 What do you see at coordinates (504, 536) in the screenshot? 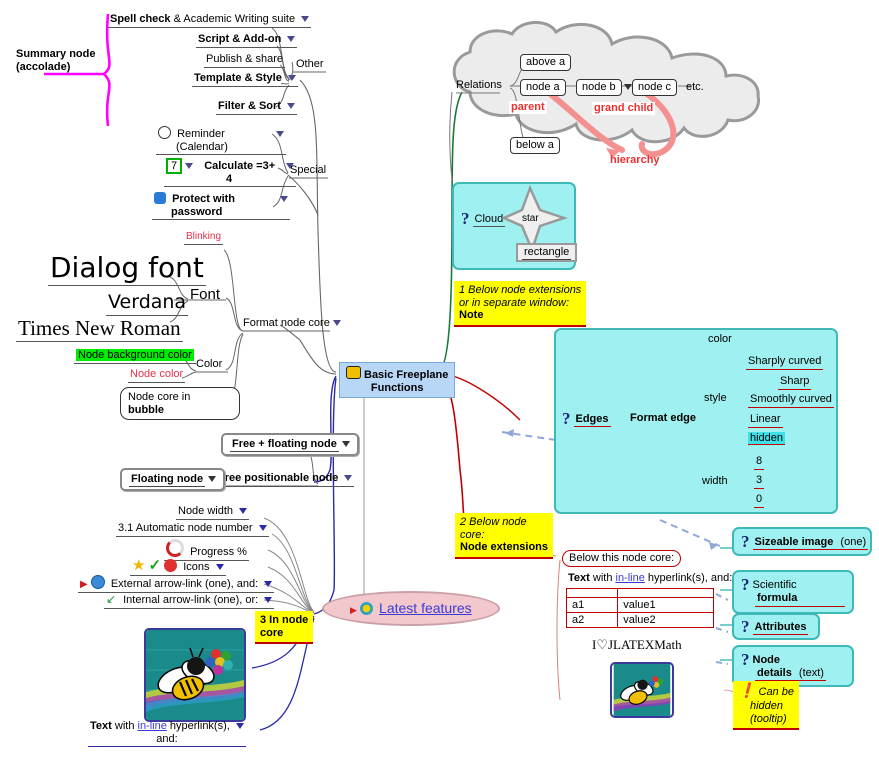
I see `note-2: 2 Below node core: Node extensions` at bounding box center [504, 536].